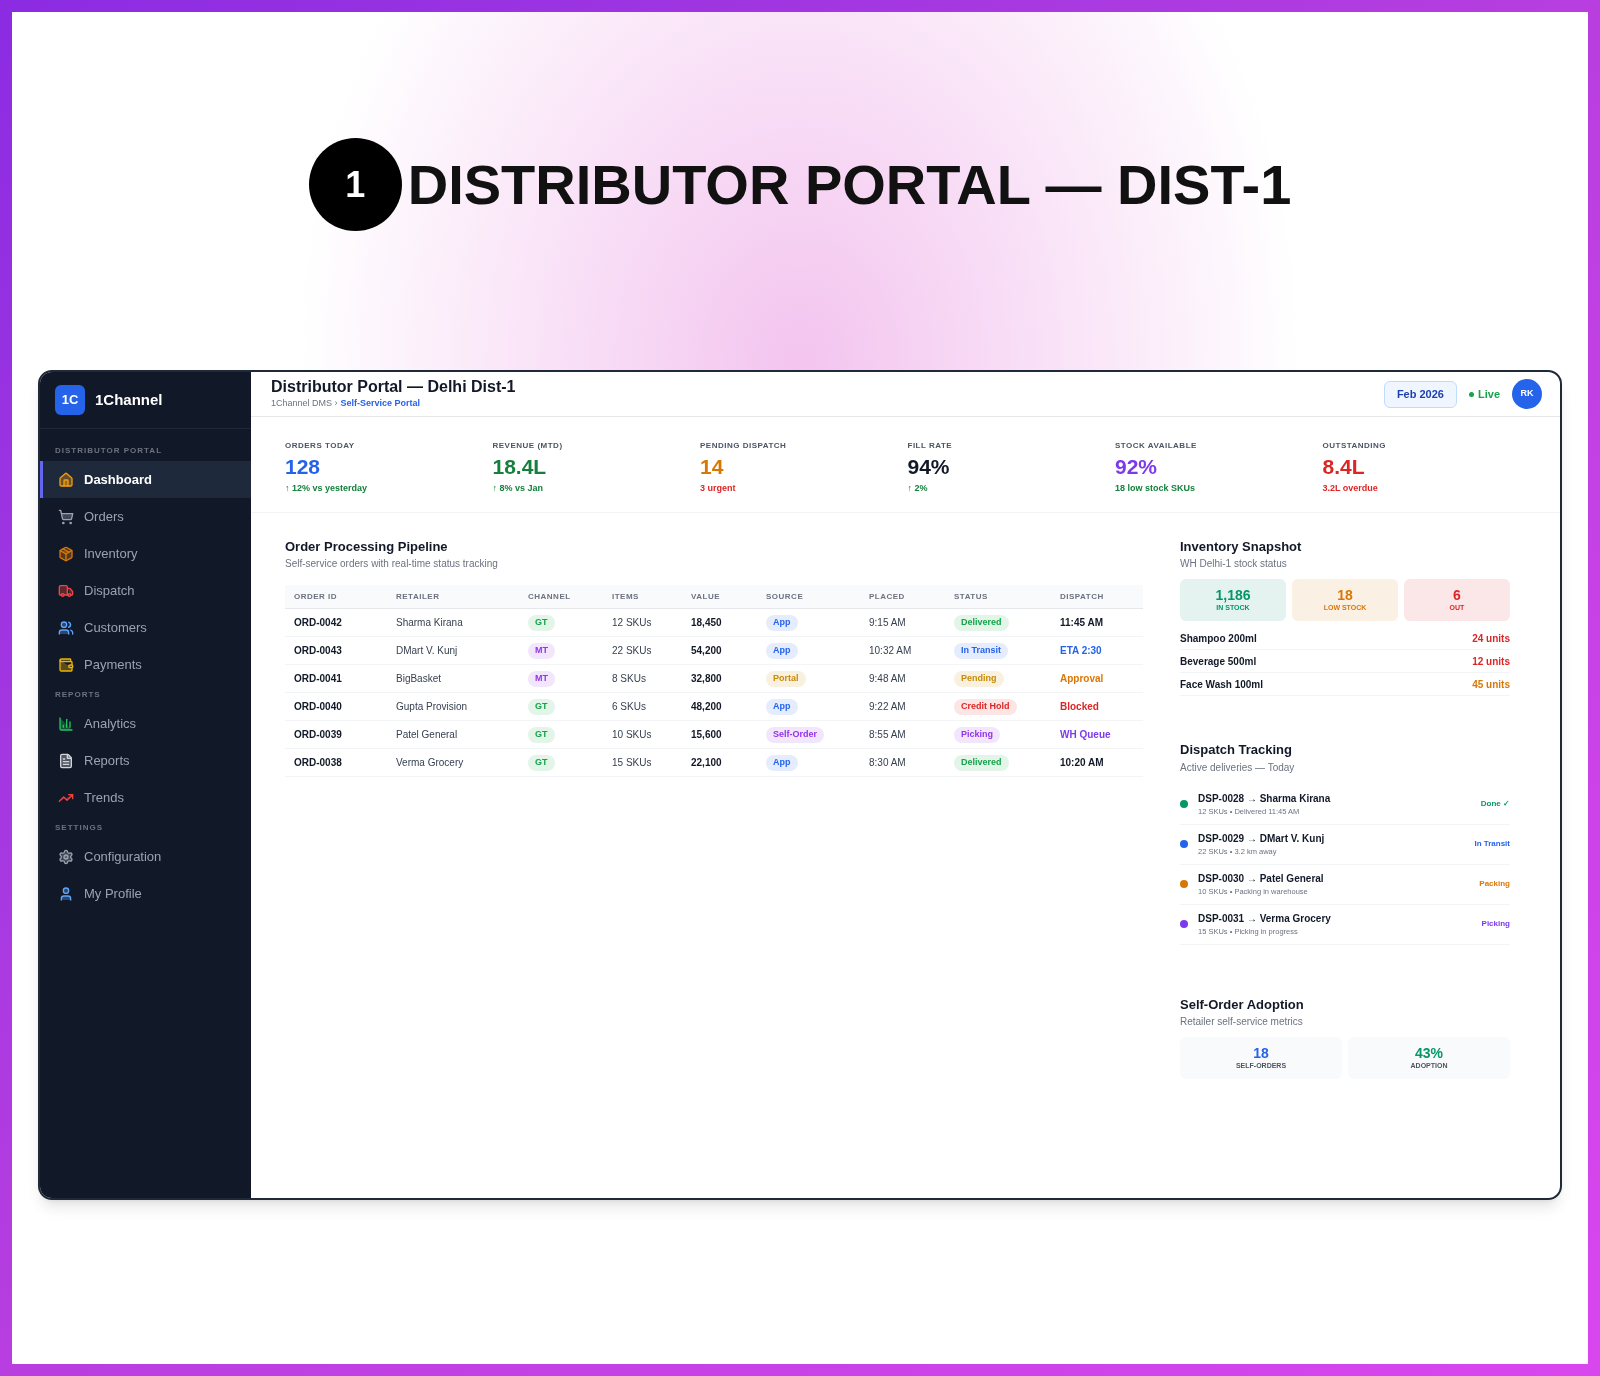 The height and width of the screenshot is (1376, 1600). What do you see at coordinates (78, 695) in the screenshot?
I see `sidebar-section-label: REPORTS` at bounding box center [78, 695].